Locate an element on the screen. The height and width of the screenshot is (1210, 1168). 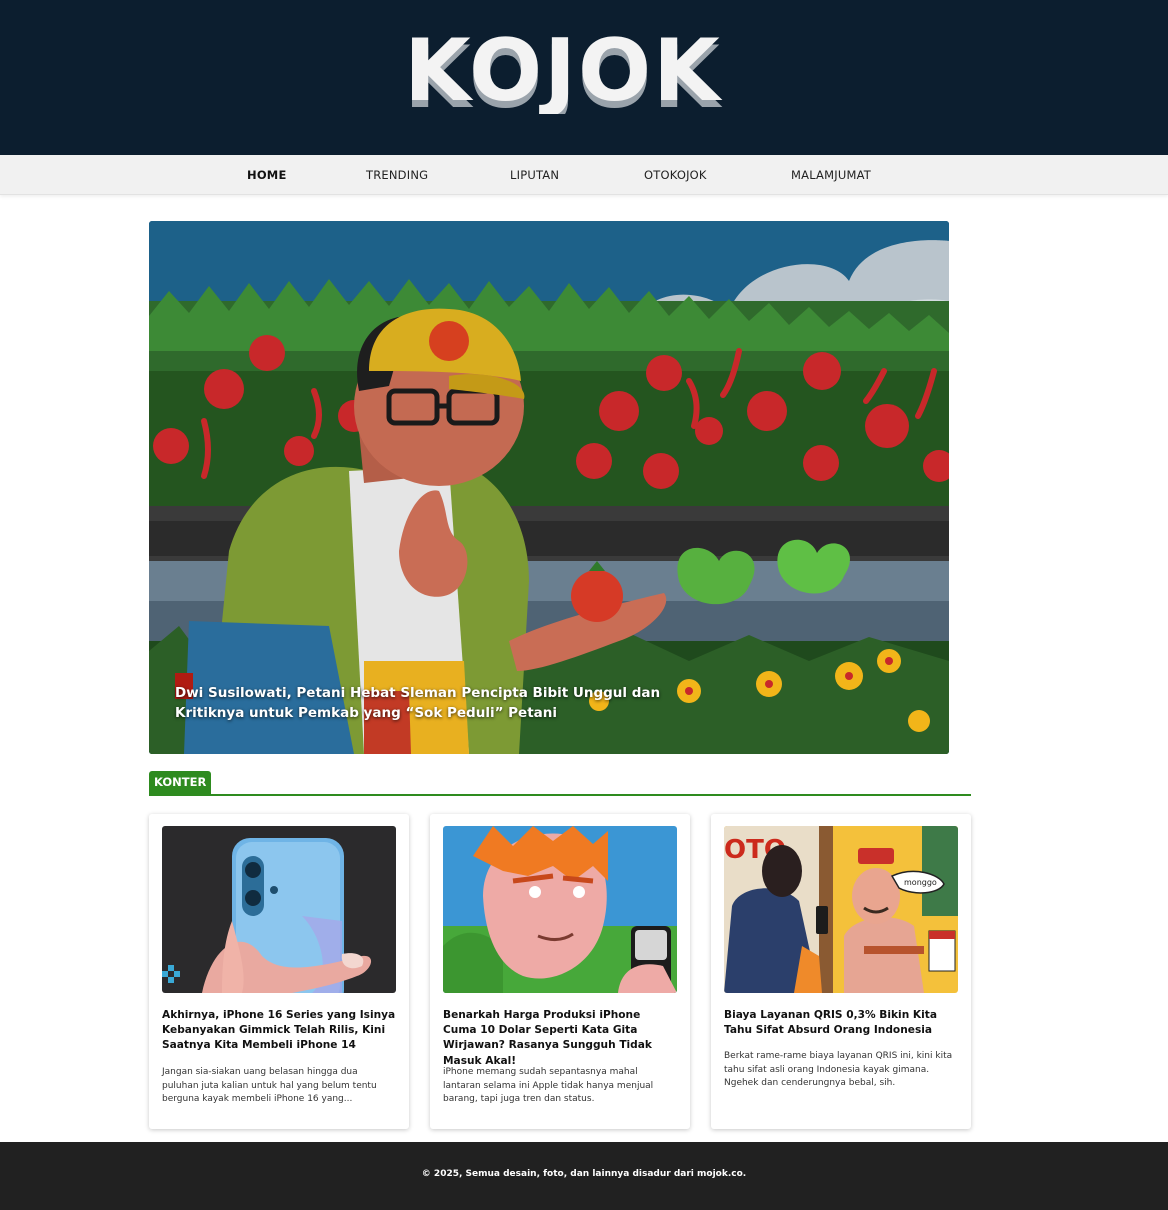
card-thumbnail: OTO monggo is located at coordinates (841, 909).